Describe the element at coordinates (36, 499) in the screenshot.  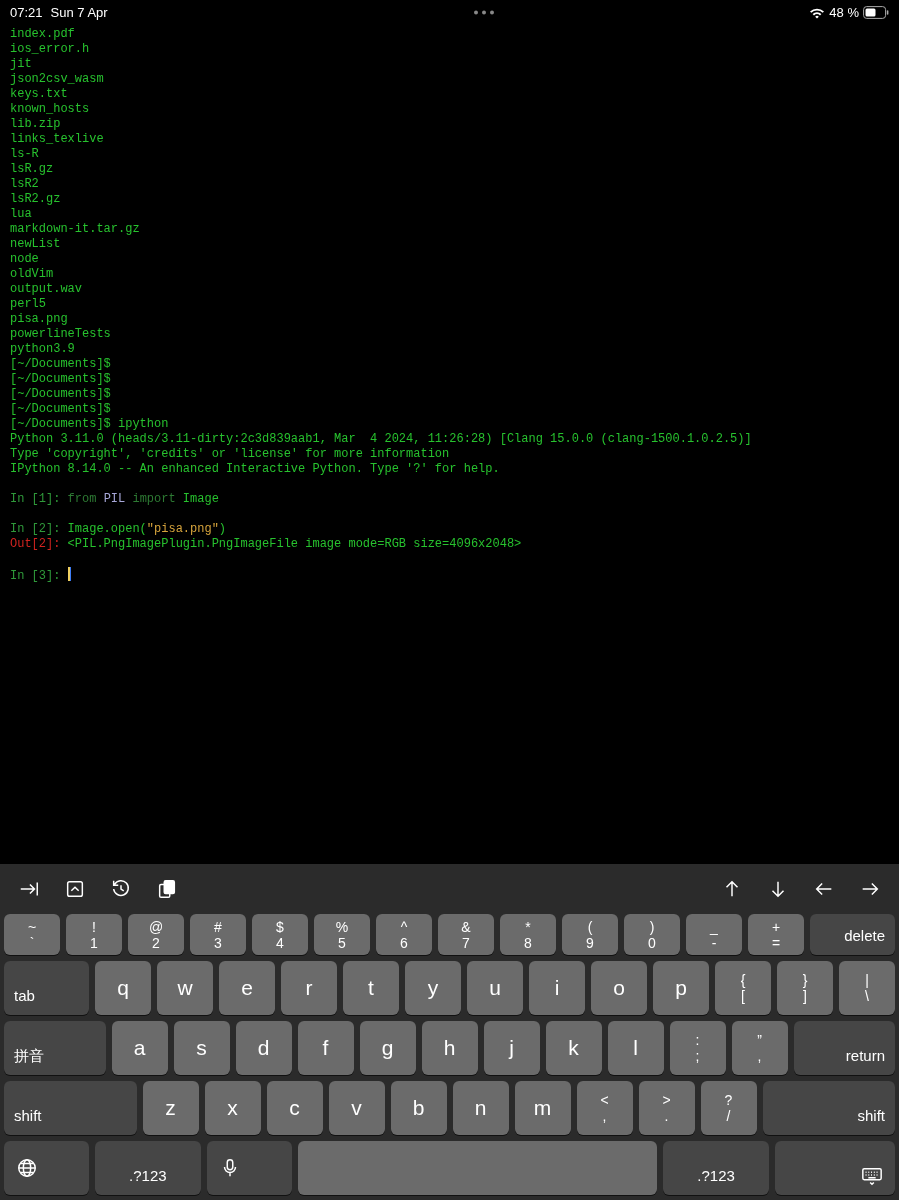
I see `input-prompt: In [1]:` at that location.